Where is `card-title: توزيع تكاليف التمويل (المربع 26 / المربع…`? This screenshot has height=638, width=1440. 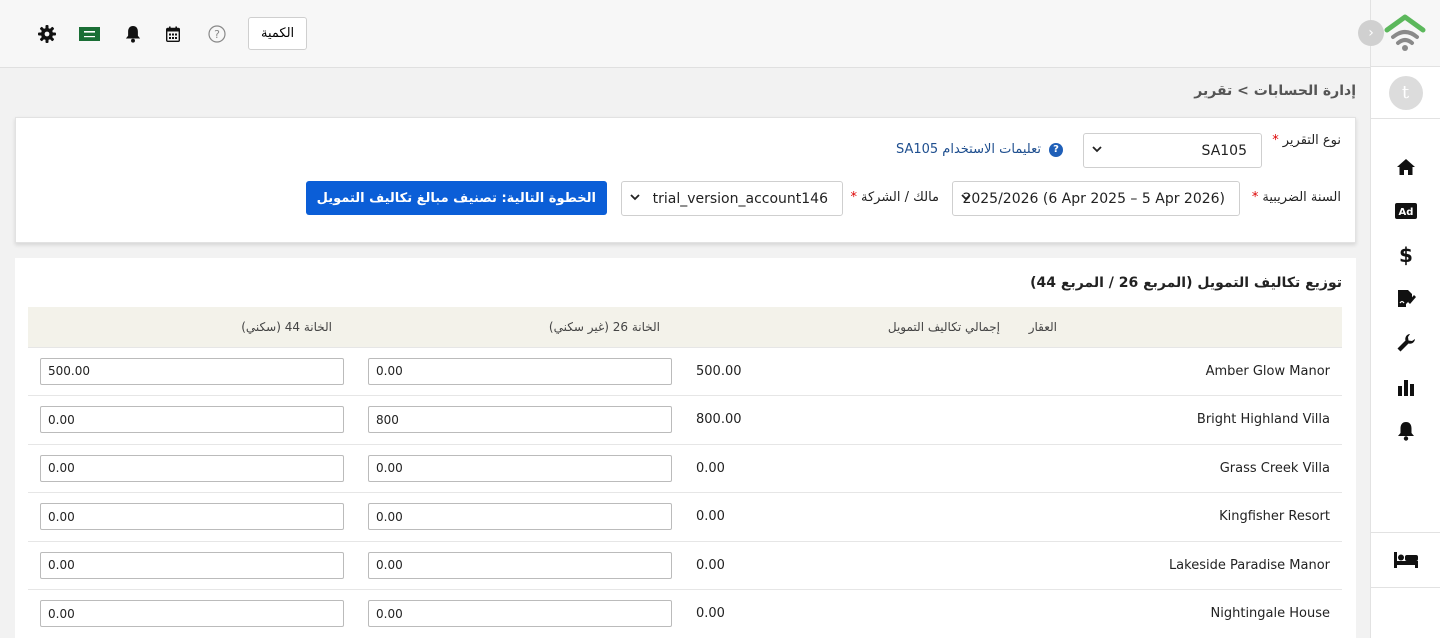
card-title: توزيع تكاليف التمويل (المربع 26 / المربع… is located at coordinates (1186, 283).